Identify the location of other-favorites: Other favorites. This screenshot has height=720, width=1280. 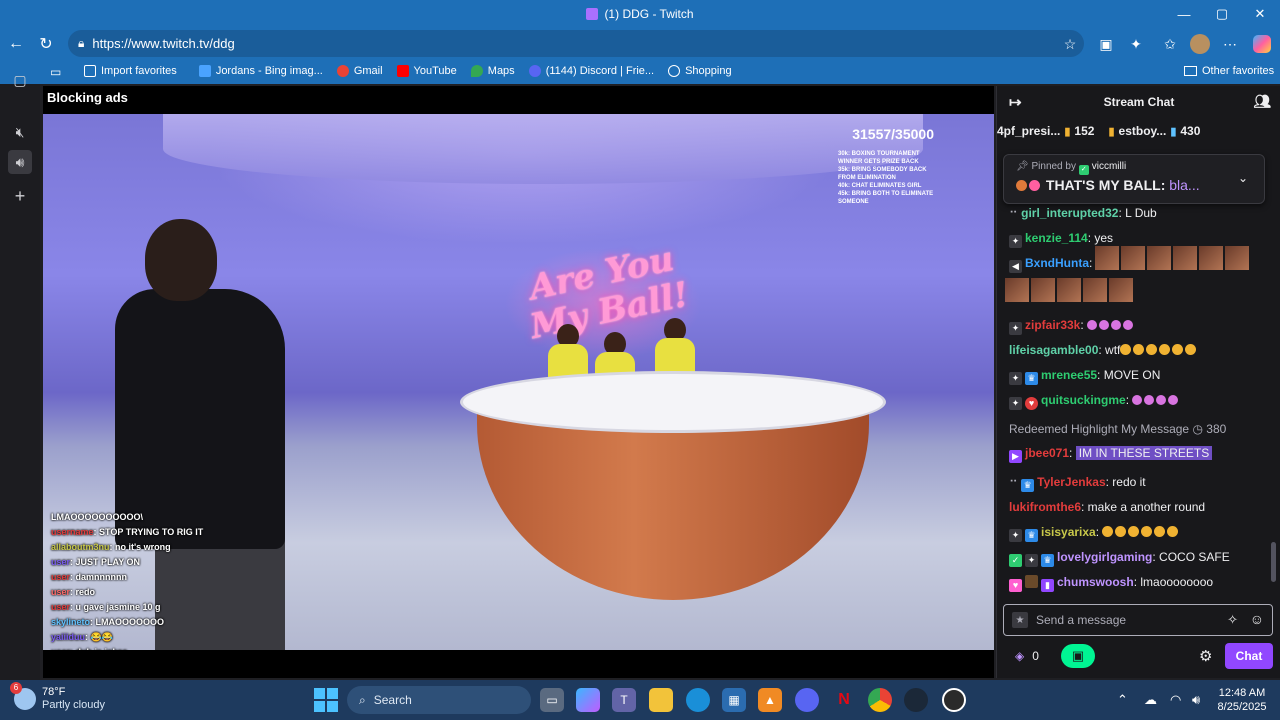
(1229, 71).